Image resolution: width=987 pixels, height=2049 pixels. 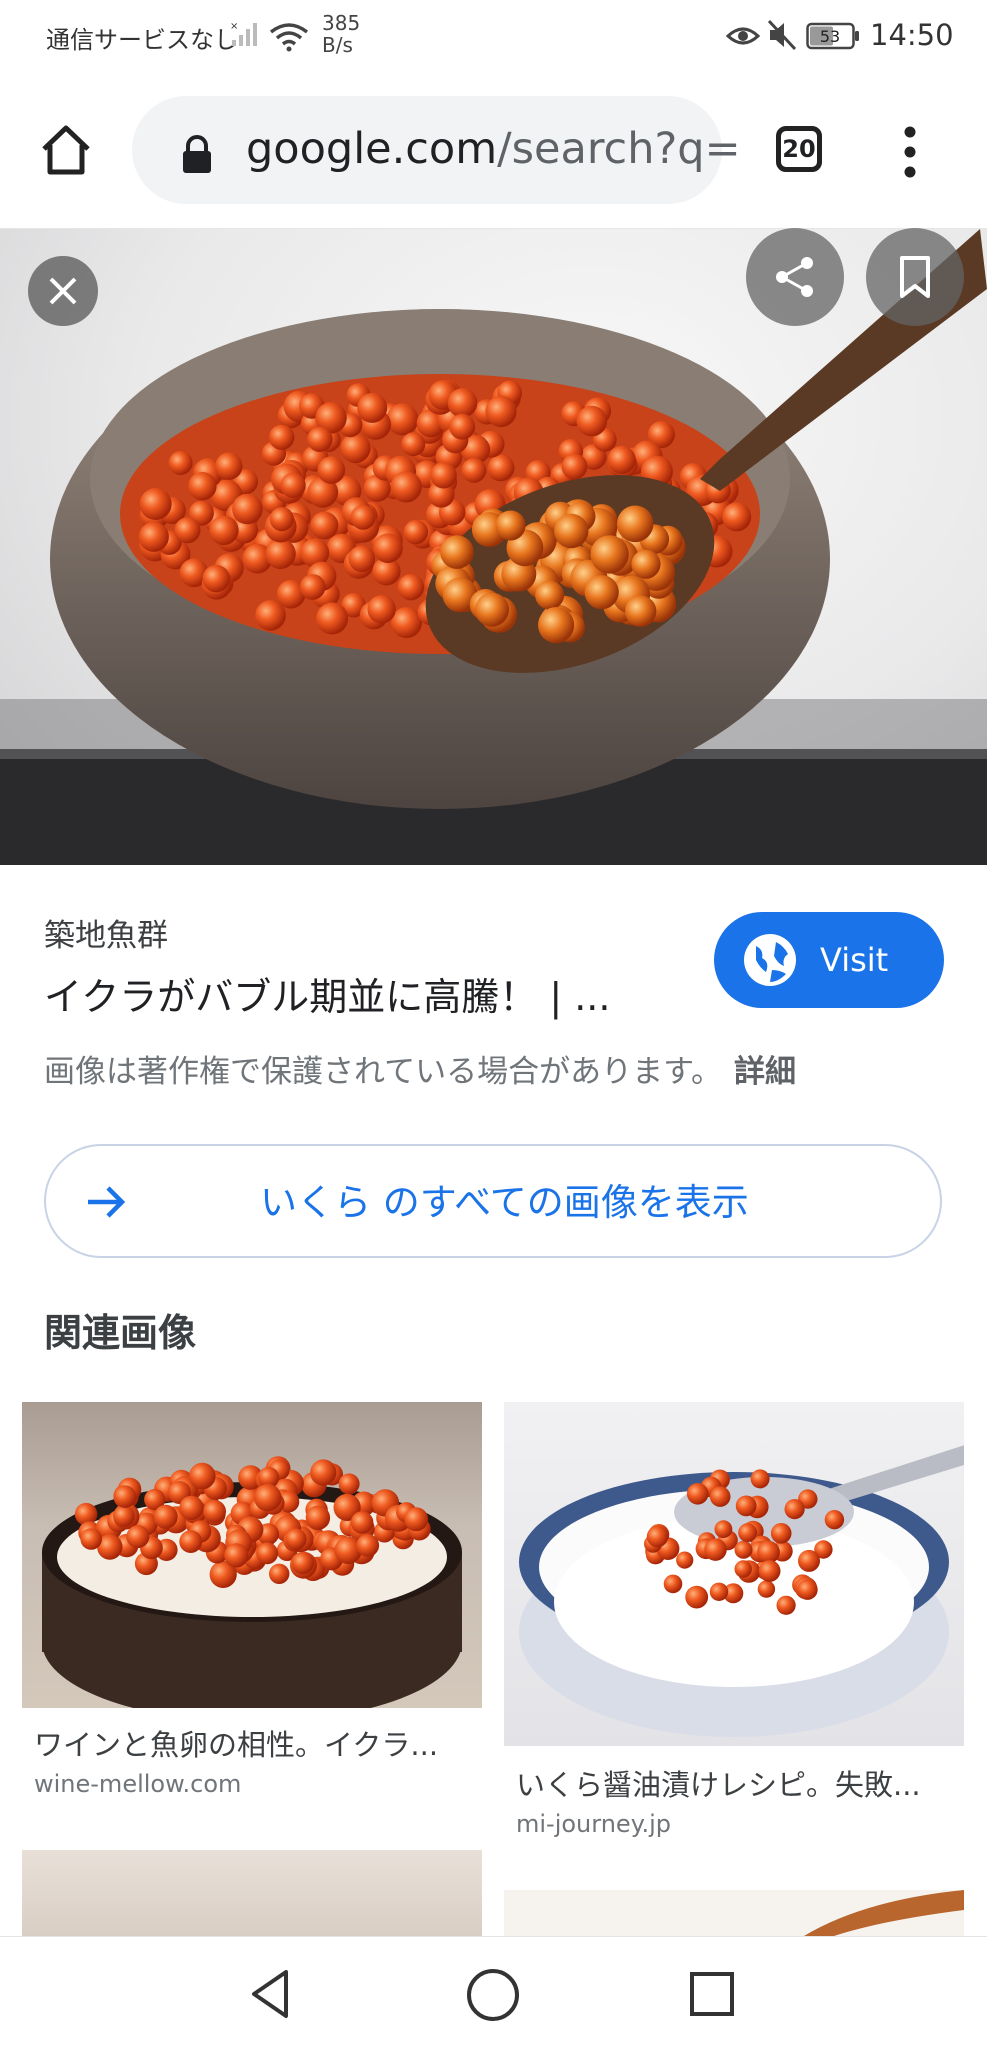 I want to click on tab-switcher-button: 20, so click(x=799, y=149).